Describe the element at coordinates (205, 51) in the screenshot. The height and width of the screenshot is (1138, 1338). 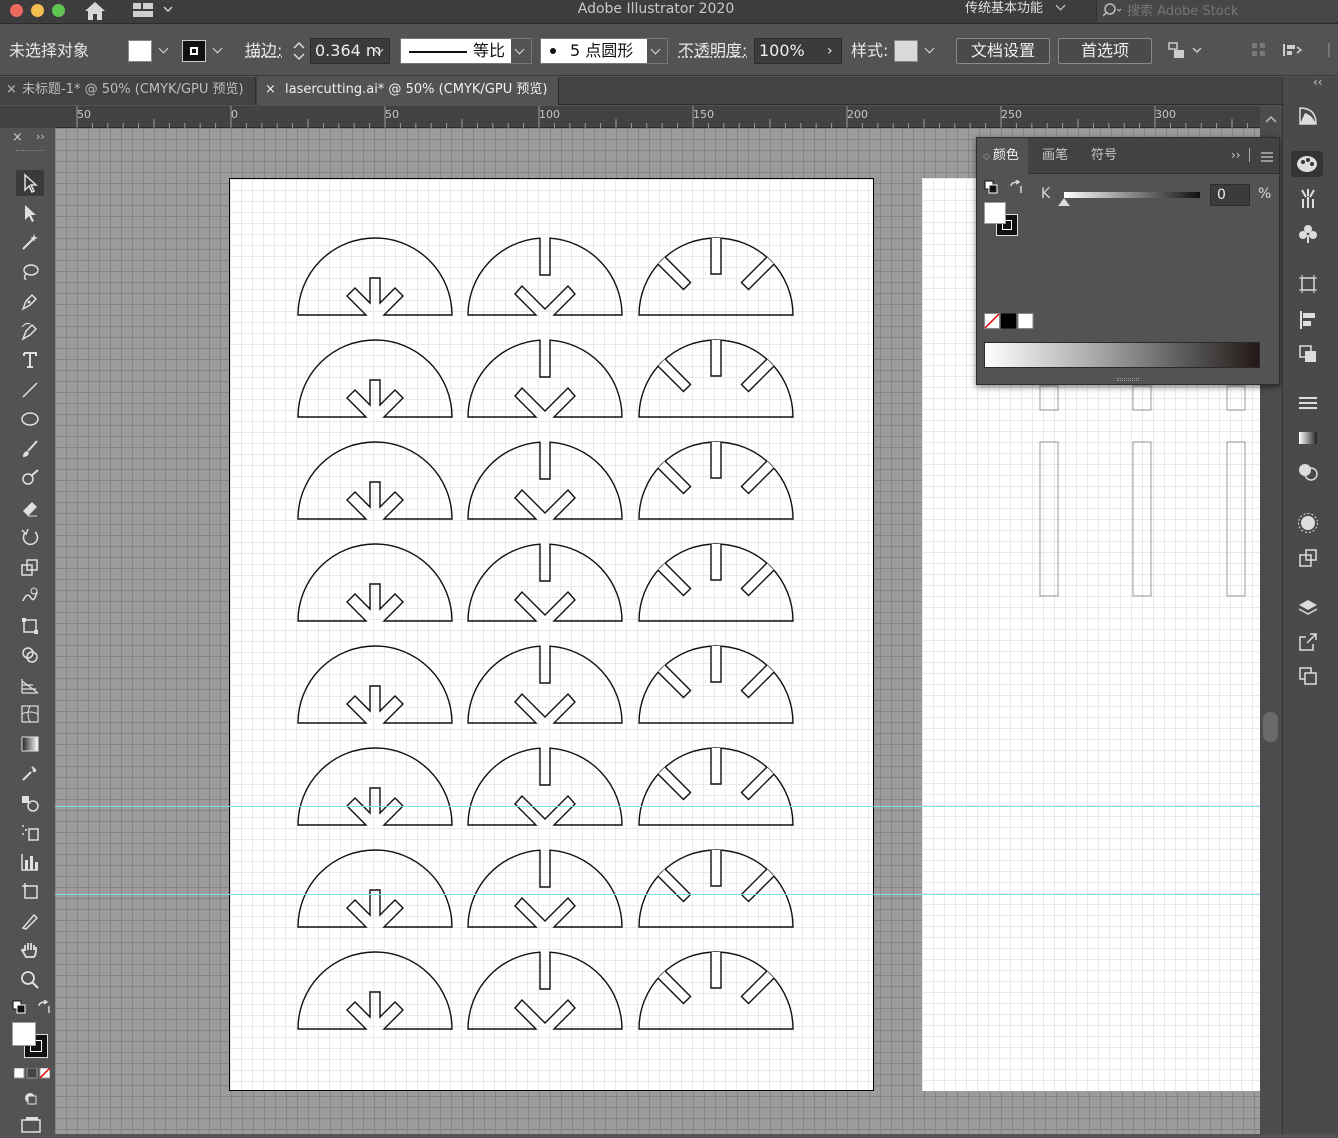
I see `stroke-color-control` at that location.